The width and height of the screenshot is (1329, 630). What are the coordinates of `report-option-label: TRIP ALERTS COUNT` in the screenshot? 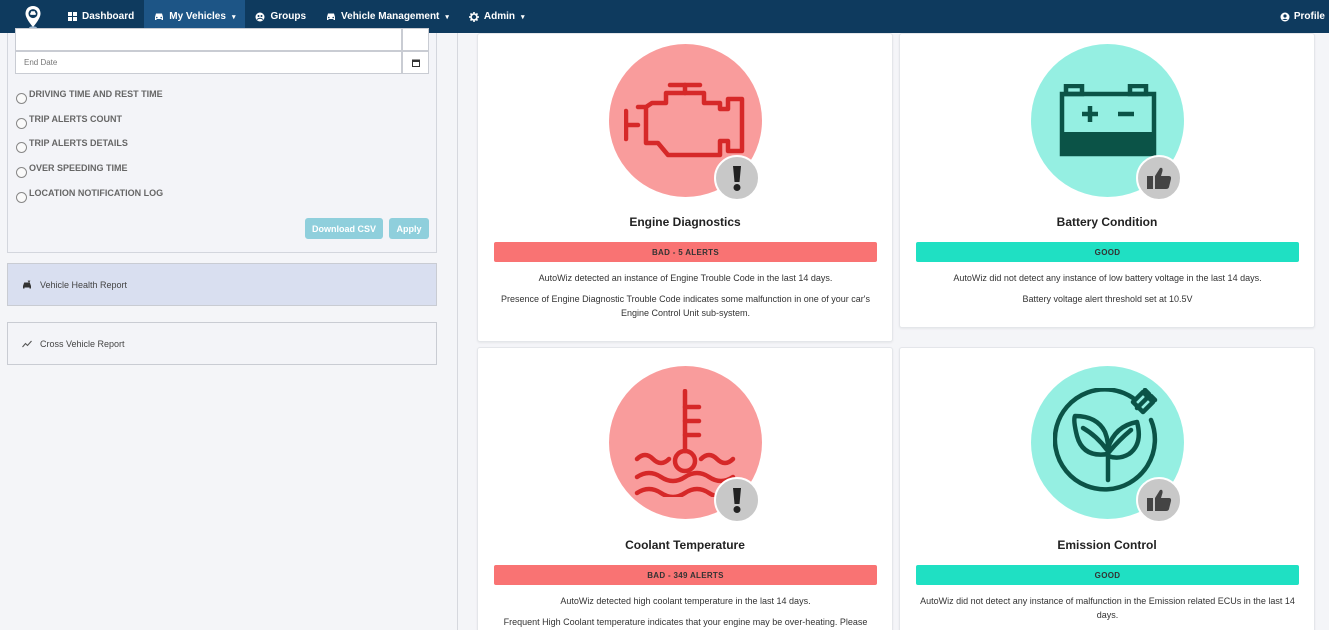 It's located at (76, 119).